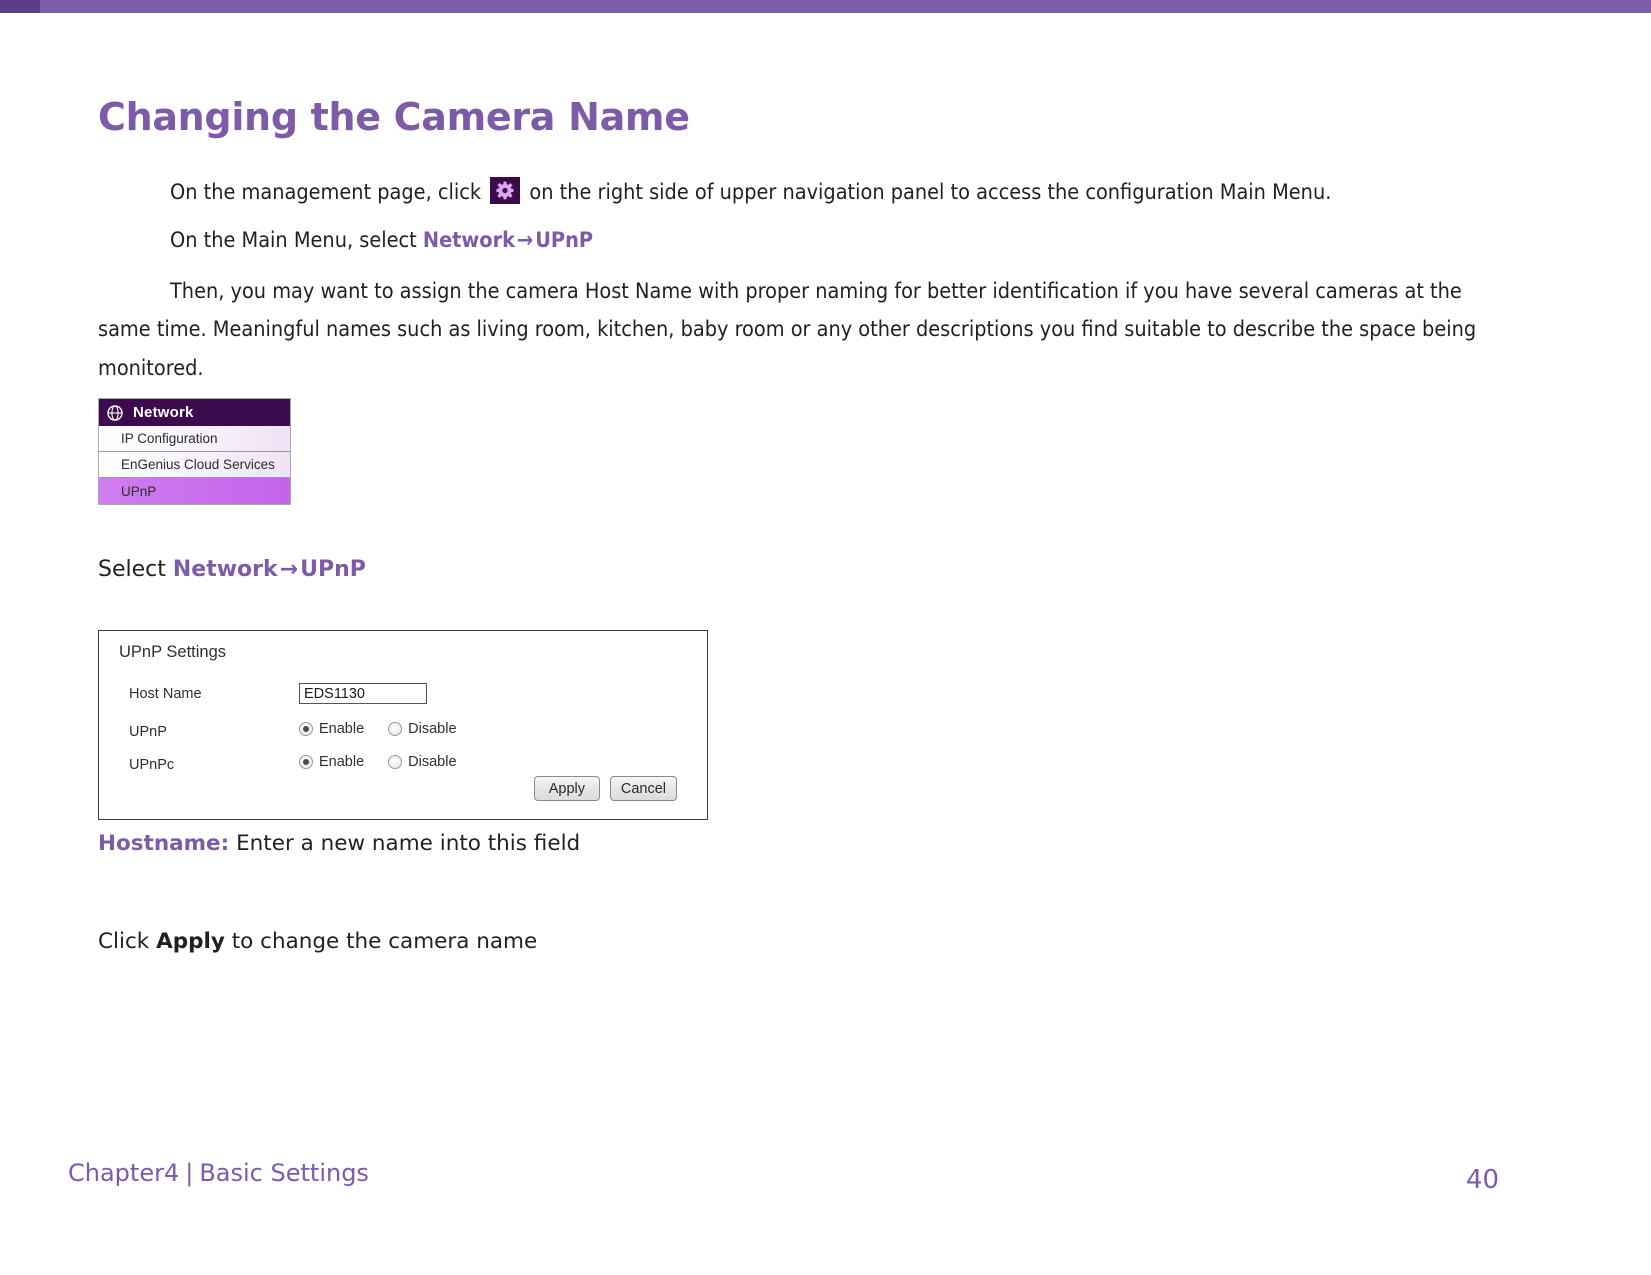  What do you see at coordinates (408, 843) in the screenshot?
I see `hostname-caption-desc: Enter a new name into this field` at bounding box center [408, 843].